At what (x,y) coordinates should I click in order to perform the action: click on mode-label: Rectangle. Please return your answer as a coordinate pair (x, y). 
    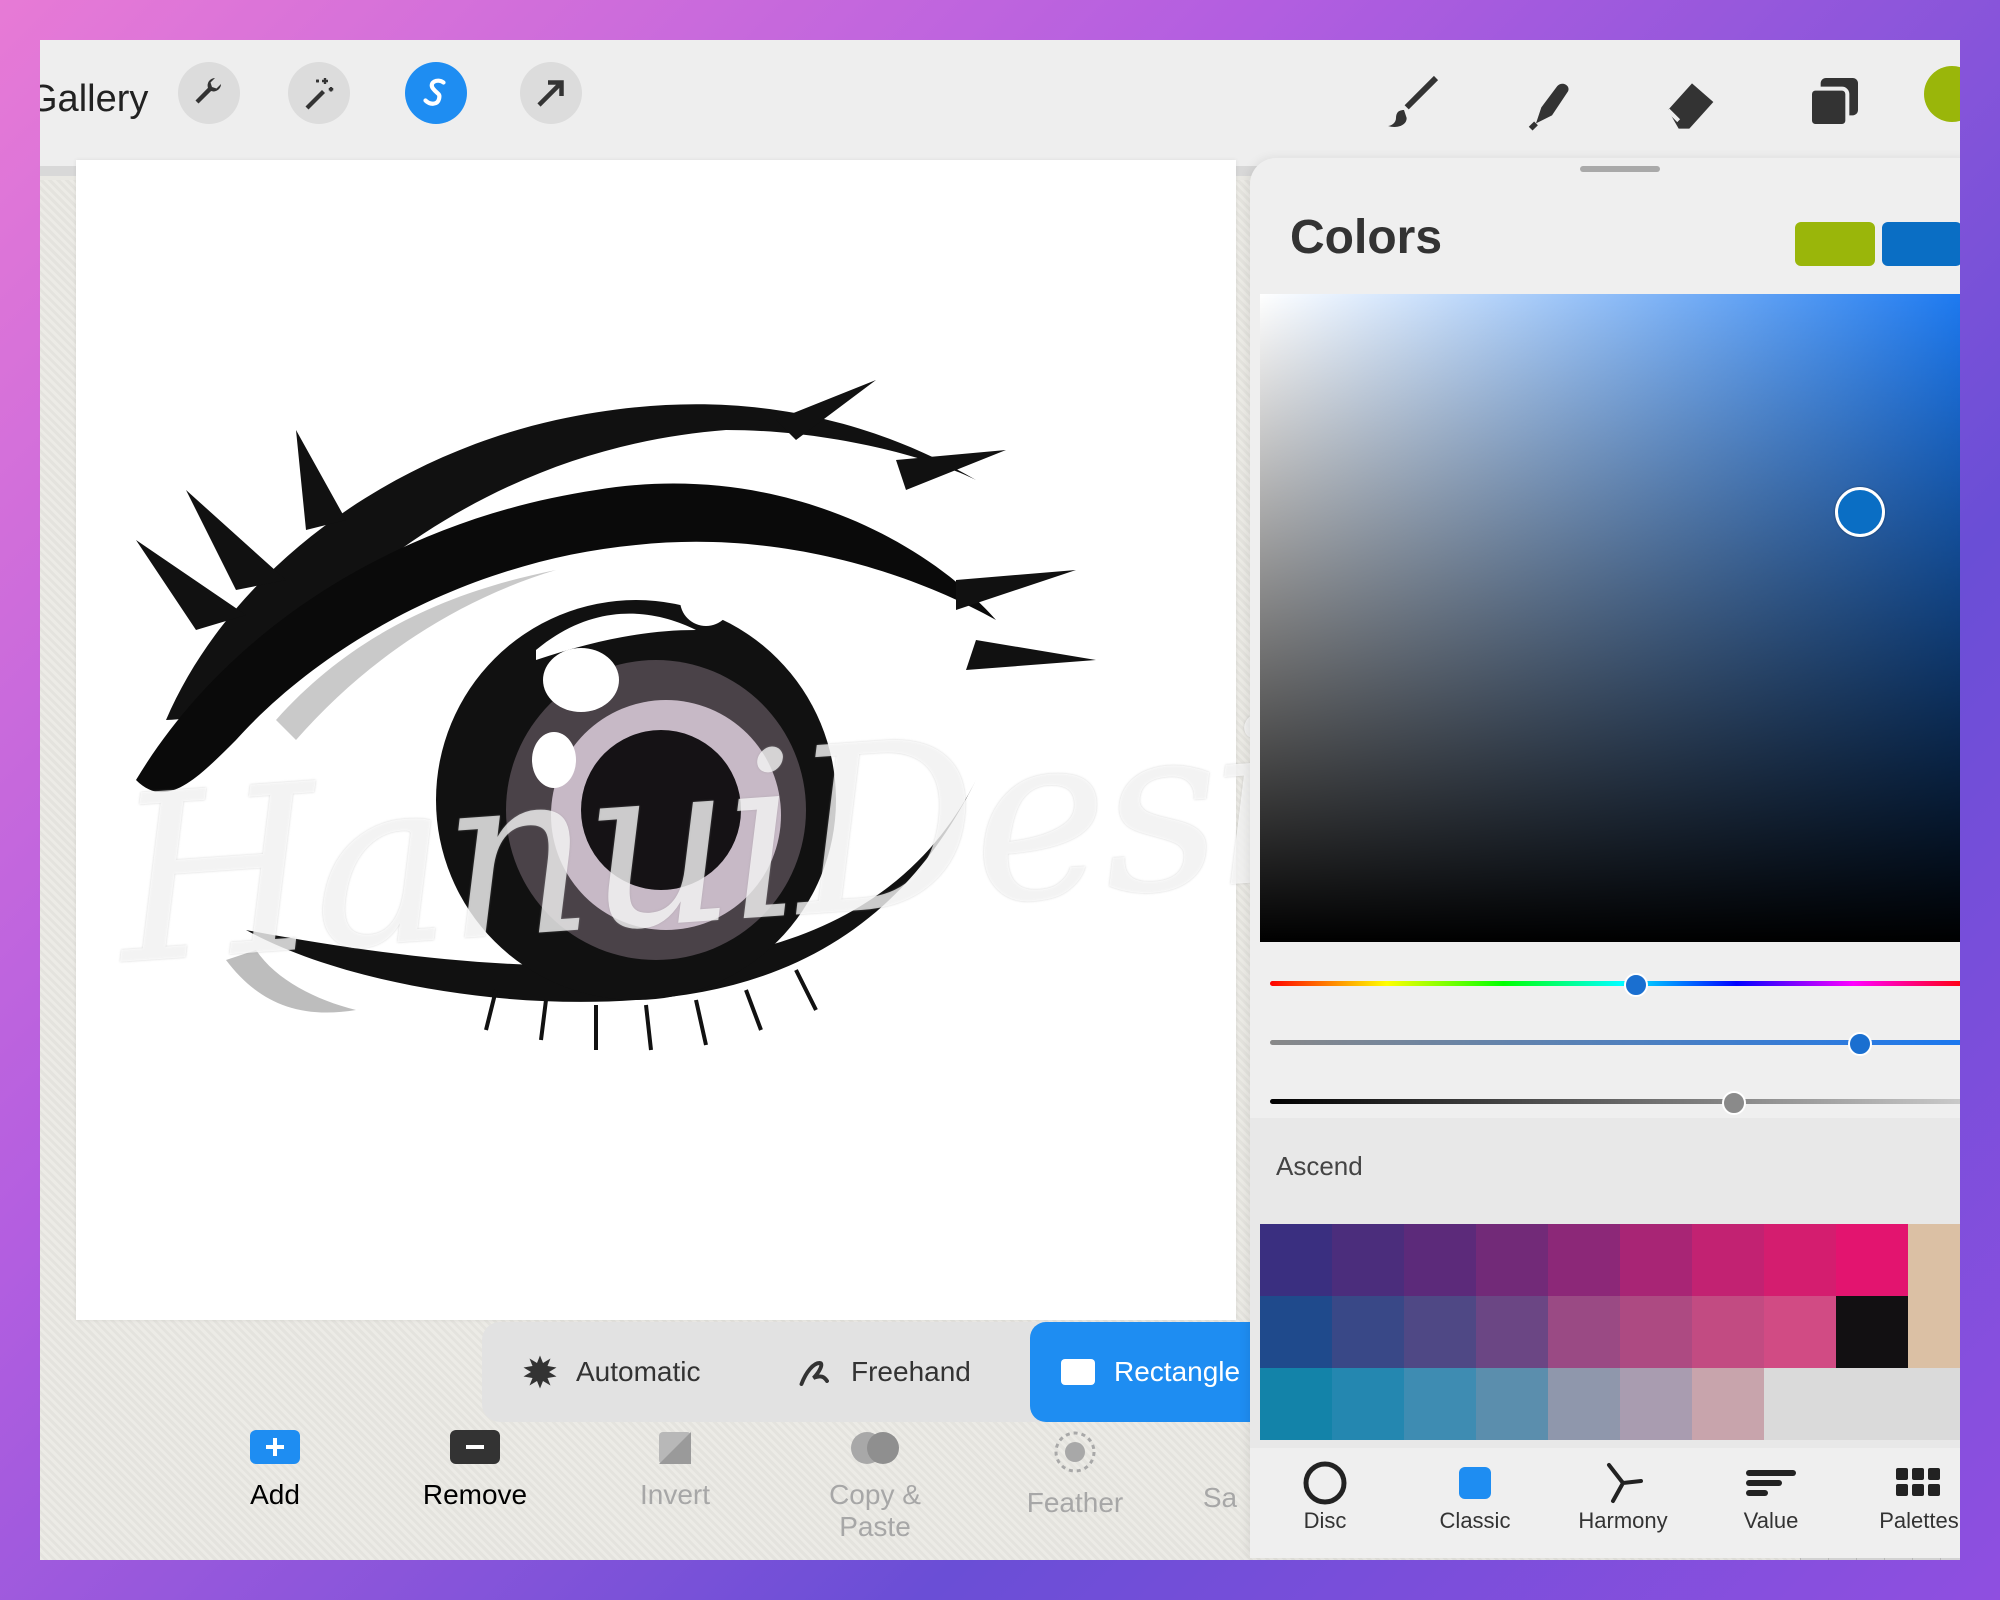
    Looking at the image, I should click on (1177, 1371).